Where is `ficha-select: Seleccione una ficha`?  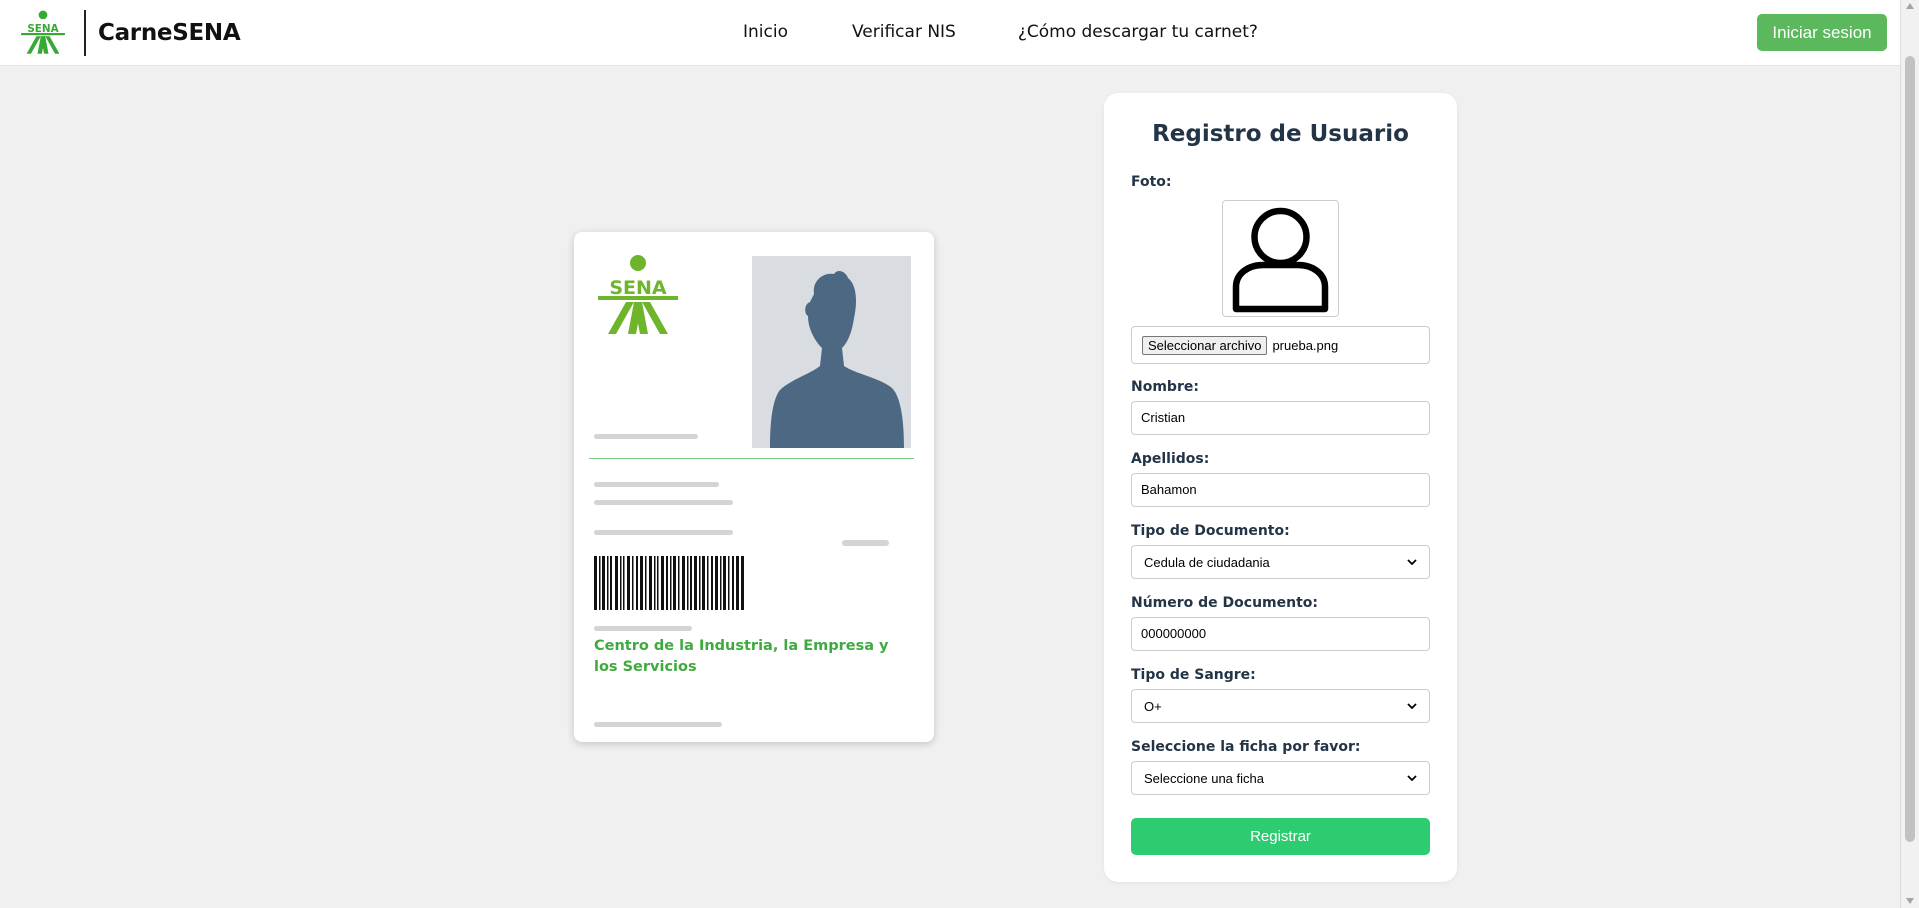 ficha-select: Seleccione una ficha is located at coordinates (1280, 778).